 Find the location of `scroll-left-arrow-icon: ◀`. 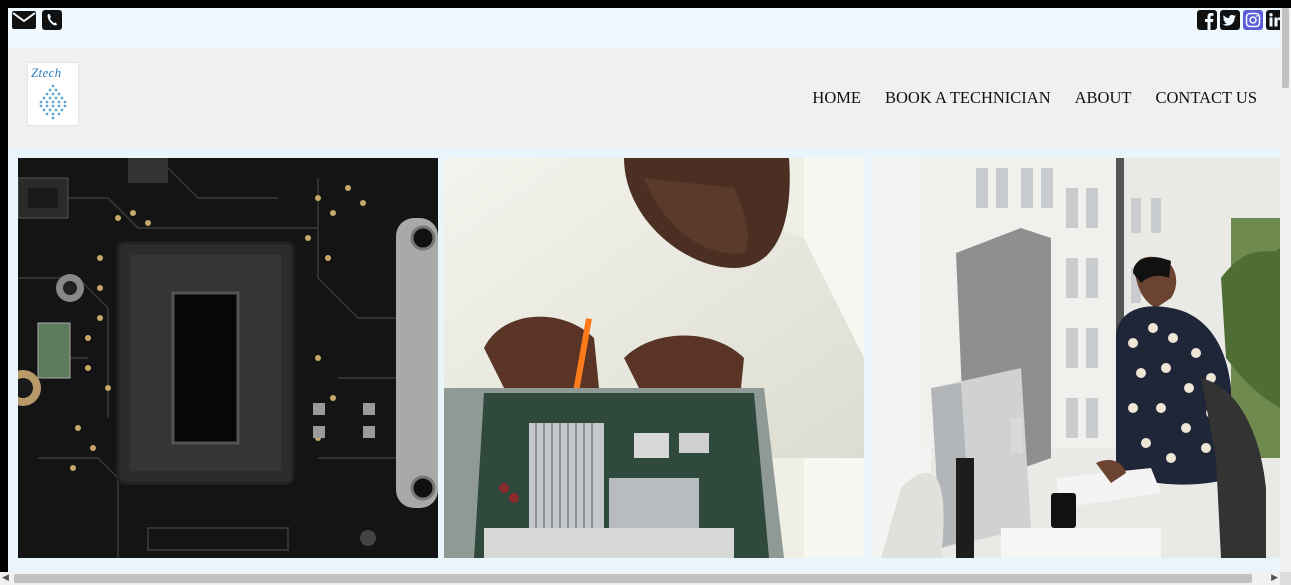

scroll-left-arrow-icon: ◀ is located at coordinates (5, 578).